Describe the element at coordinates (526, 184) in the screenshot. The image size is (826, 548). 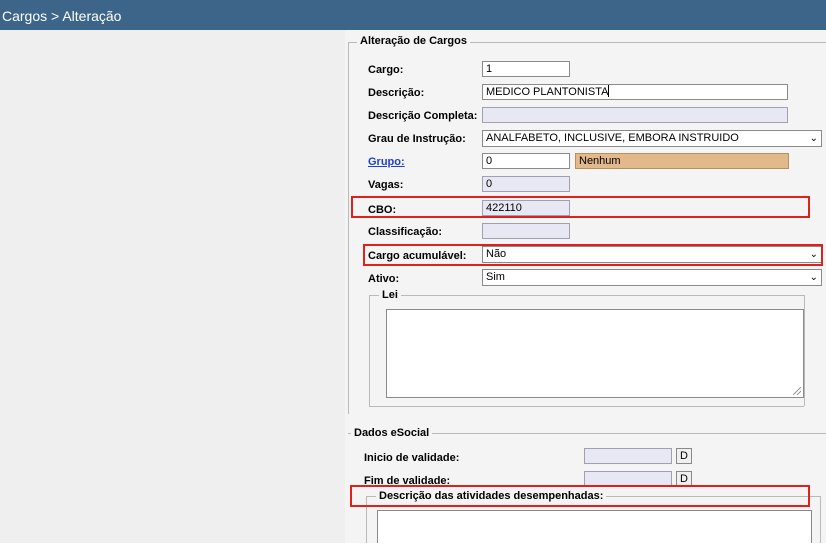
I see `vagas-input: 0` at that location.